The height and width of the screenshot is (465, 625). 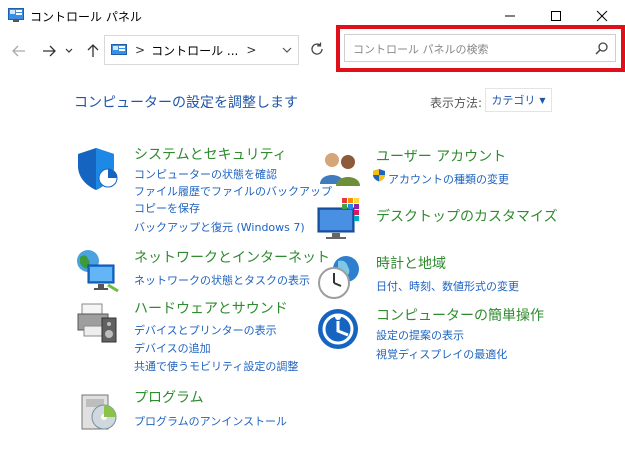 What do you see at coordinates (167, 208) in the screenshot?
I see `category-link: コピーを保存` at bounding box center [167, 208].